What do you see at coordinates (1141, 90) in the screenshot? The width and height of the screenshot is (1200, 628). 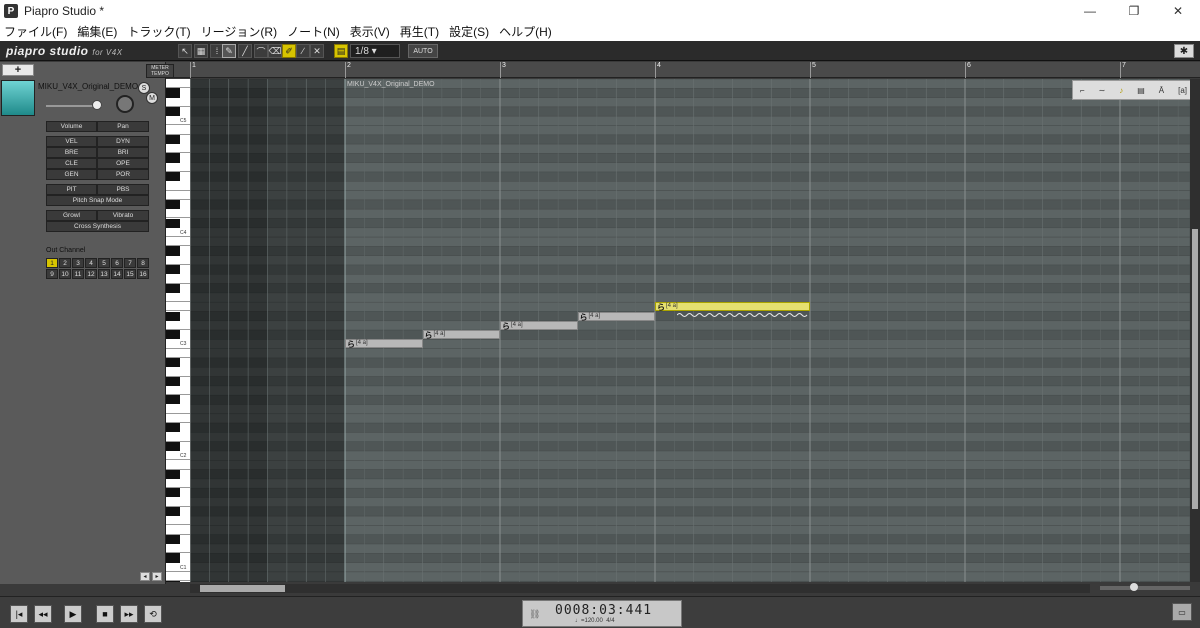 I see `track-display-icon: ▤` at bounding box center [1141, 90].